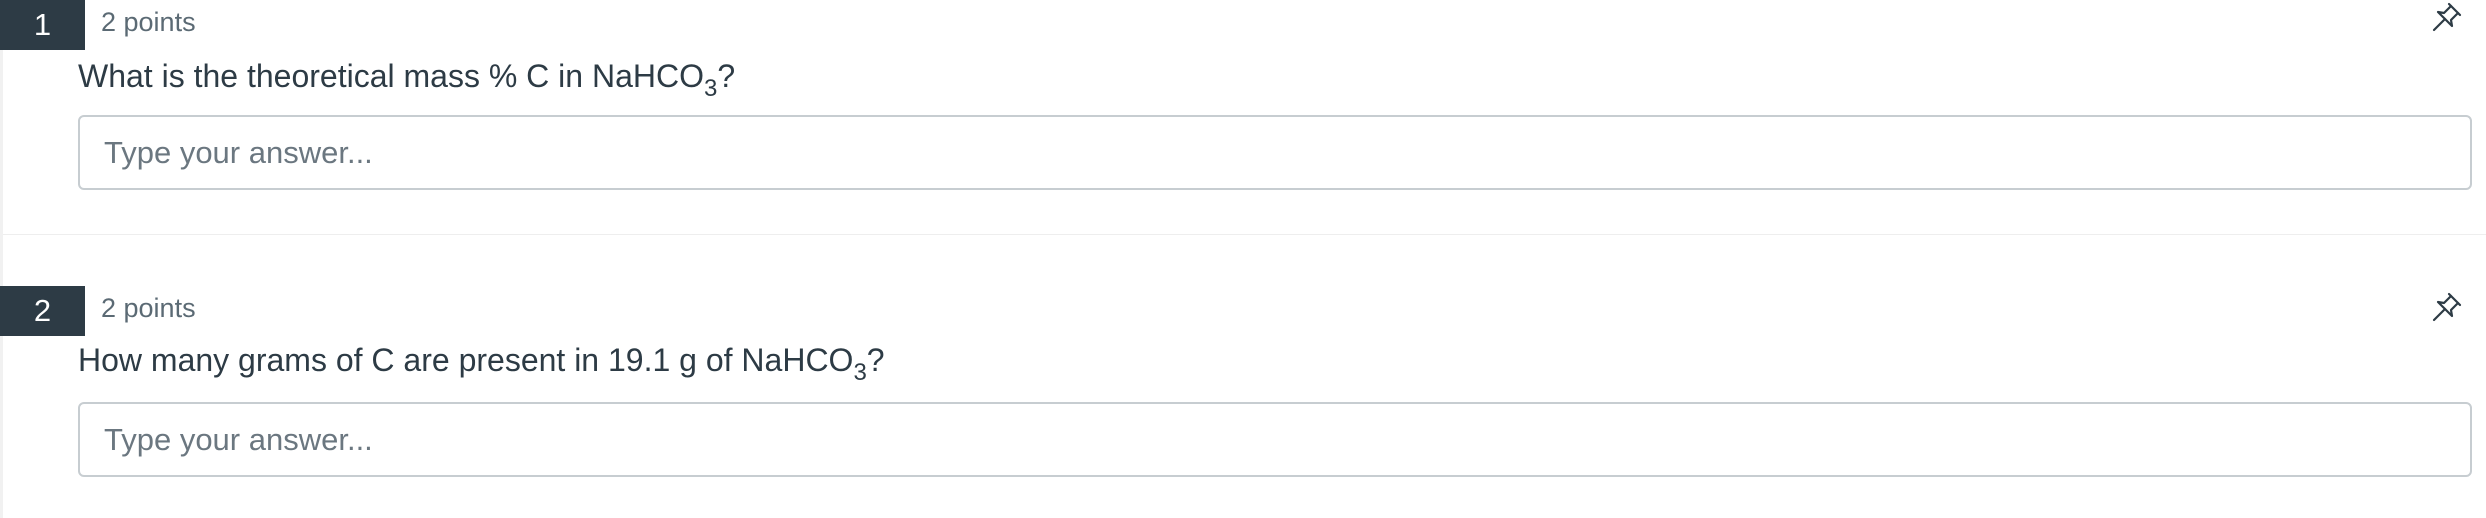 The height and width of the screenshot is (518, 2486). Describe the element at coordinates (42, 311) in the screenshot. I see `question-number-badge: 2` at that location.